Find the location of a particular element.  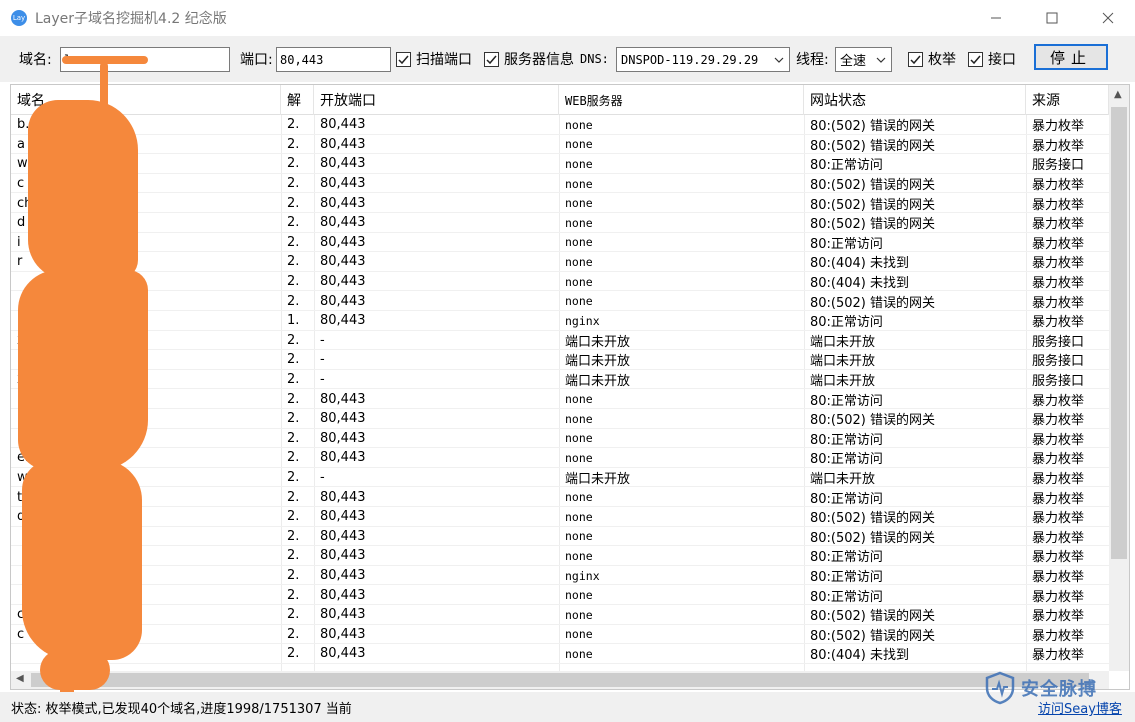

dns-select-value: DNSPOD-119.29.29.29 is located at coordinates (690, 59).